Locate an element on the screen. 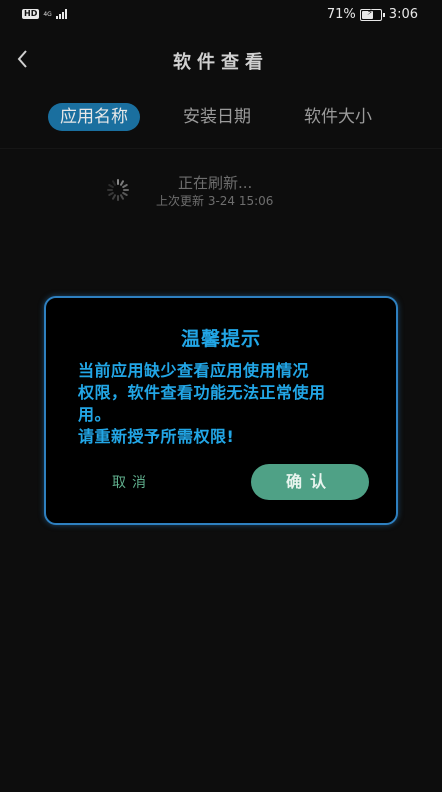  tab-app-name: 应用名称 is located at coordinates (94, 117).